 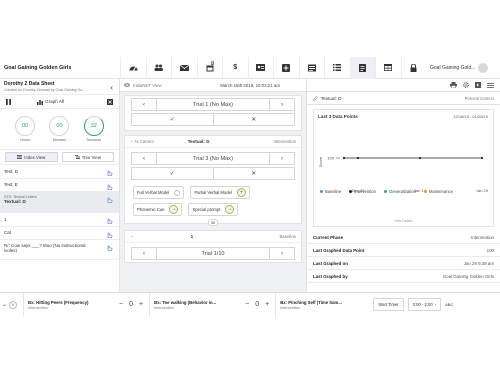 What do you see at coordinates (59, 172) in the screenshot?
I see `list-item: Test: D` at bounding box center [59, 172].